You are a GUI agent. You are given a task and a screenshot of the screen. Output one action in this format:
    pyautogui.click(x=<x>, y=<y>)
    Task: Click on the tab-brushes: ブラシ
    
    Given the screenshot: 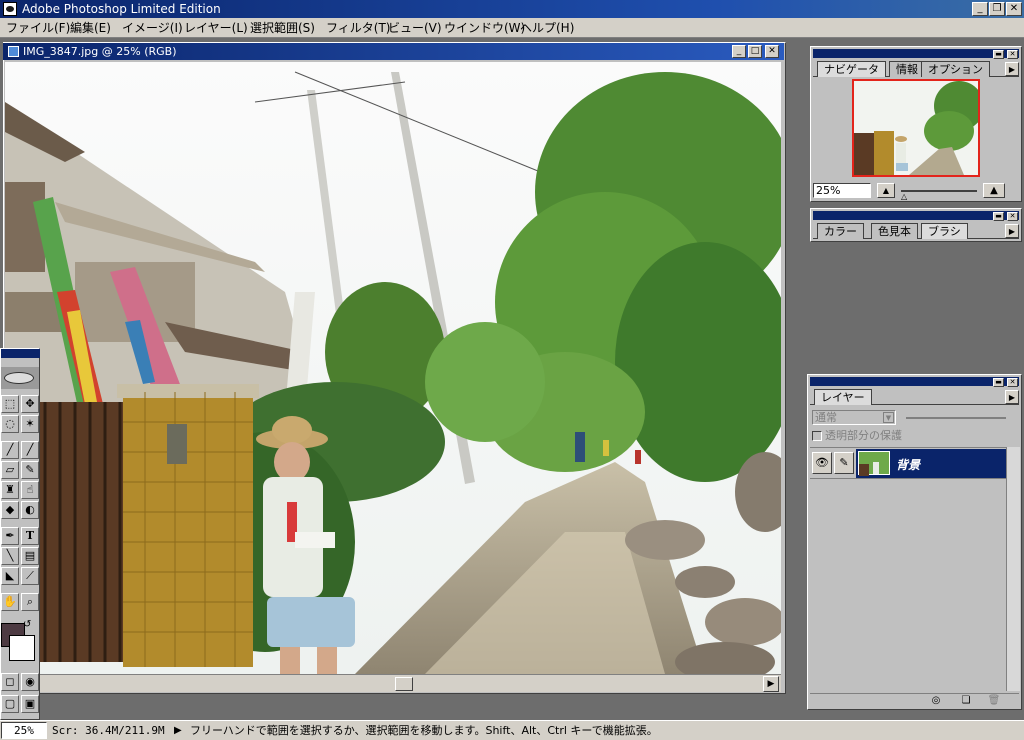 What is the action you would take?
    pyautogui.click(x=944, y=231)
    